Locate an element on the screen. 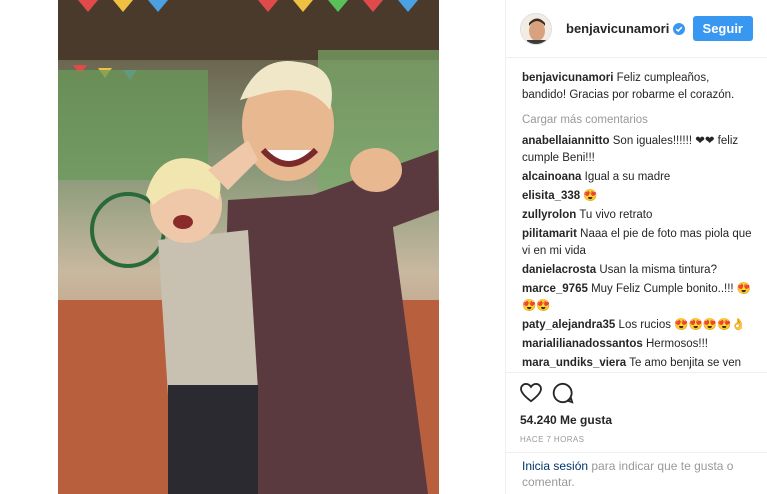 The image size is (767, 494). comment-username: danielacrosta is located at coordinates (559, 270).